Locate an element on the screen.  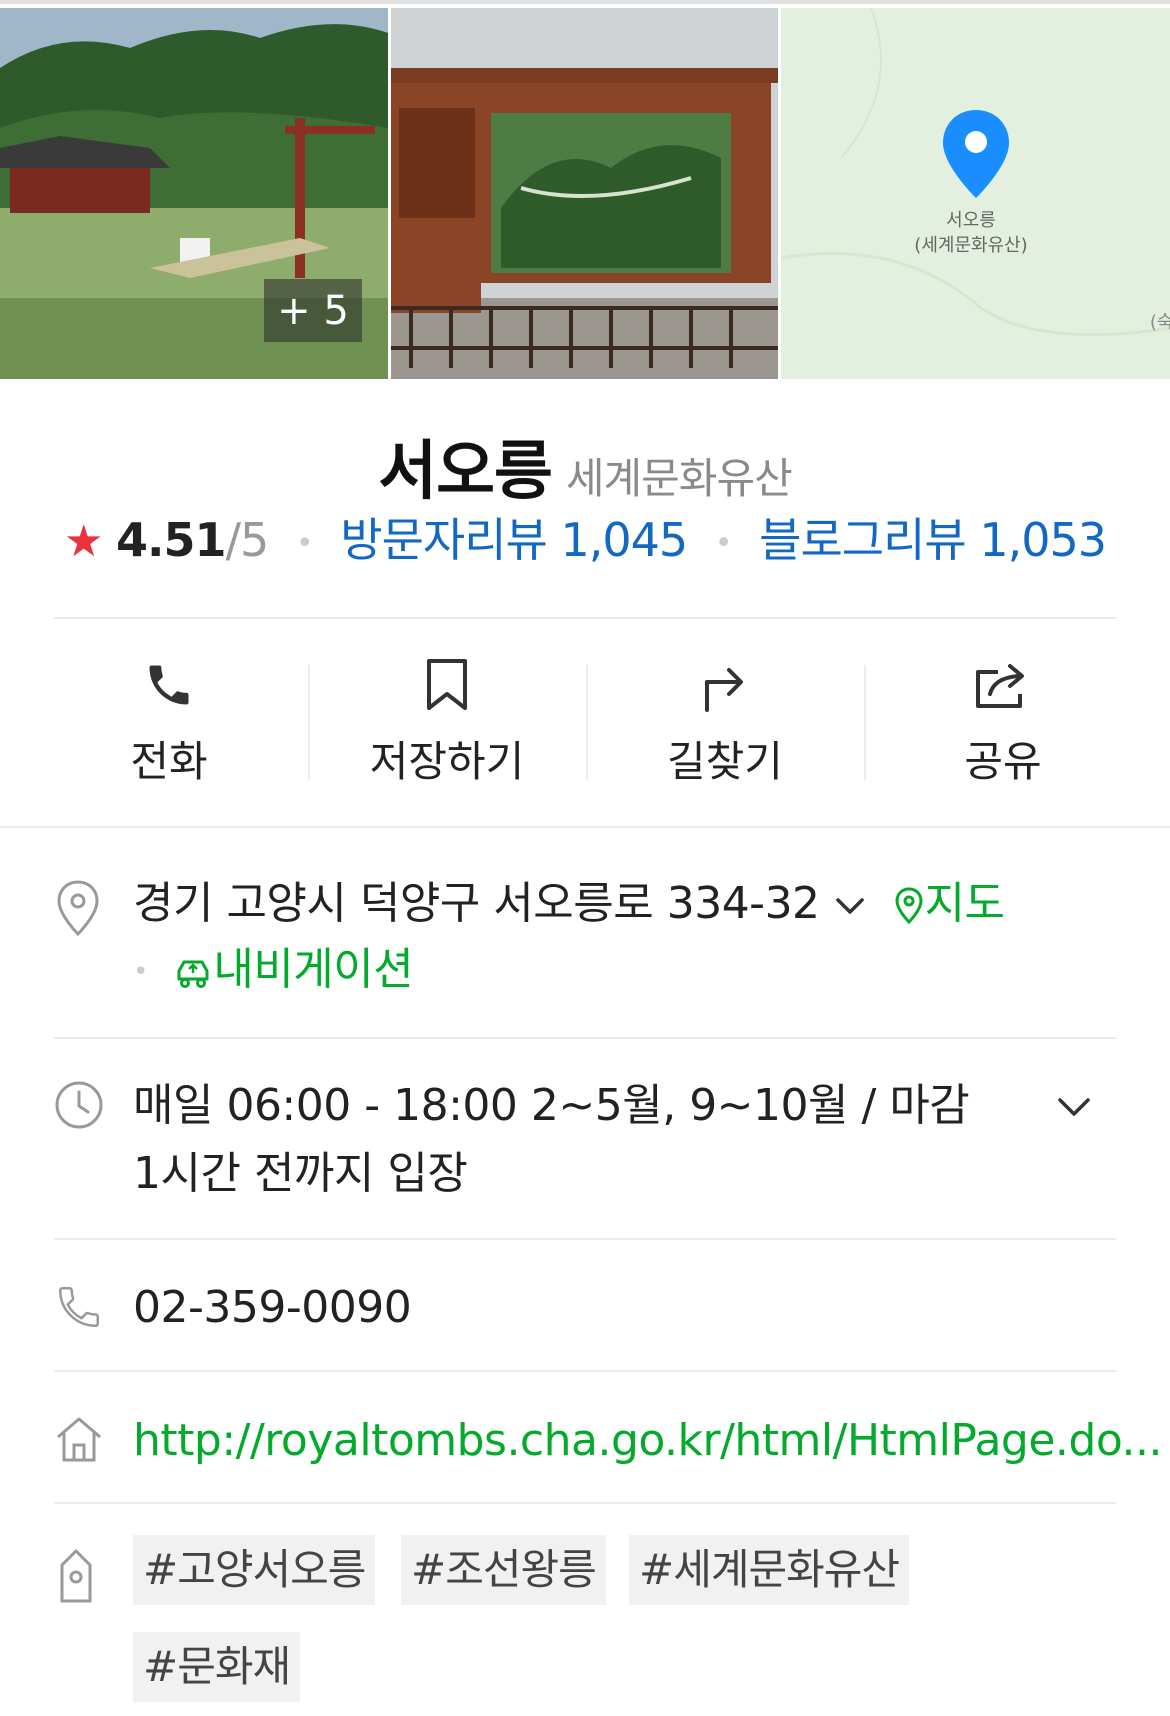
hours-line-1: 매일 06:00 - 18:00 2~5월, 9~10월 / 마감 is located at coordinates (551, 1105).